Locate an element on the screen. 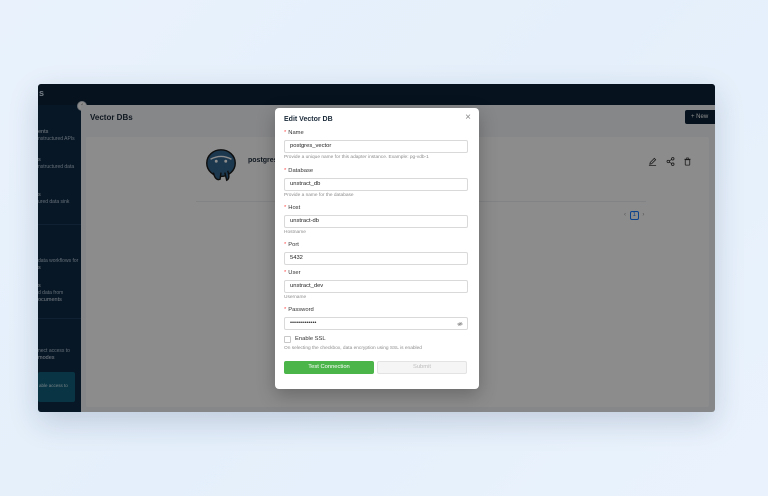 The image size is (768, 496). port-label-text: Port is located at coordinates (293, 245).